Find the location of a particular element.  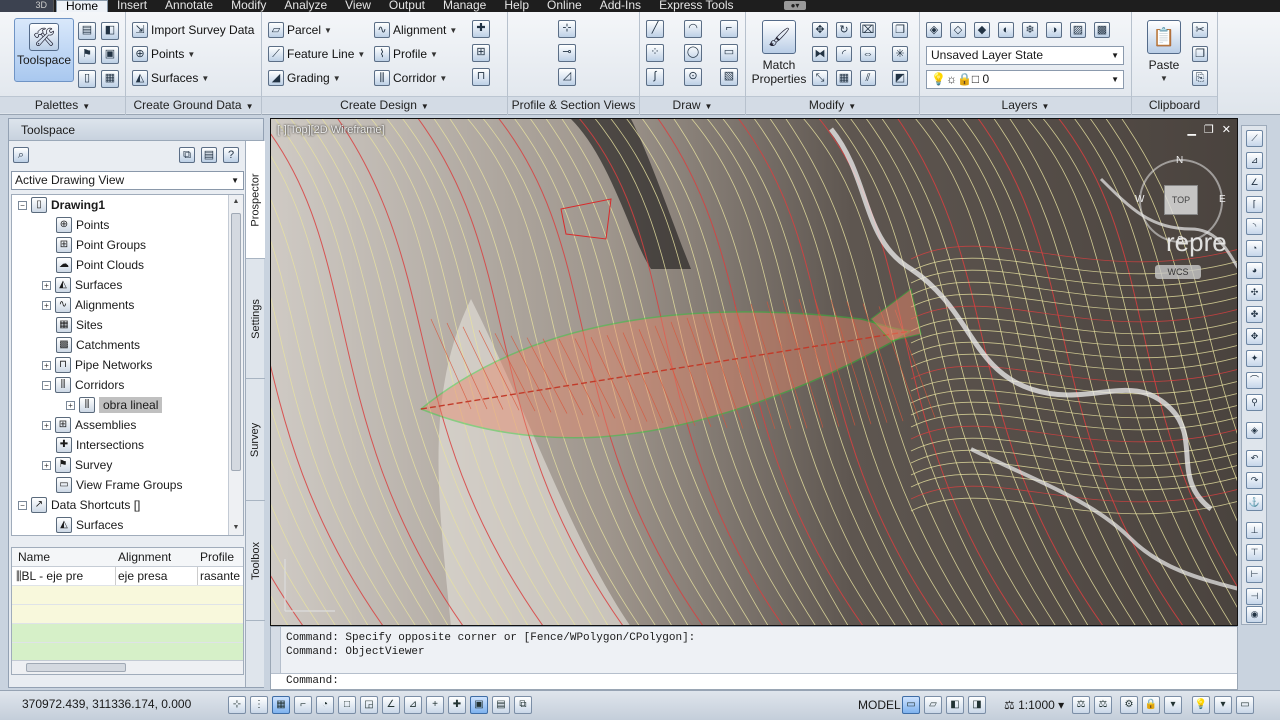

layout-tab-icon: ▱ is located at coordinates (933, 705).